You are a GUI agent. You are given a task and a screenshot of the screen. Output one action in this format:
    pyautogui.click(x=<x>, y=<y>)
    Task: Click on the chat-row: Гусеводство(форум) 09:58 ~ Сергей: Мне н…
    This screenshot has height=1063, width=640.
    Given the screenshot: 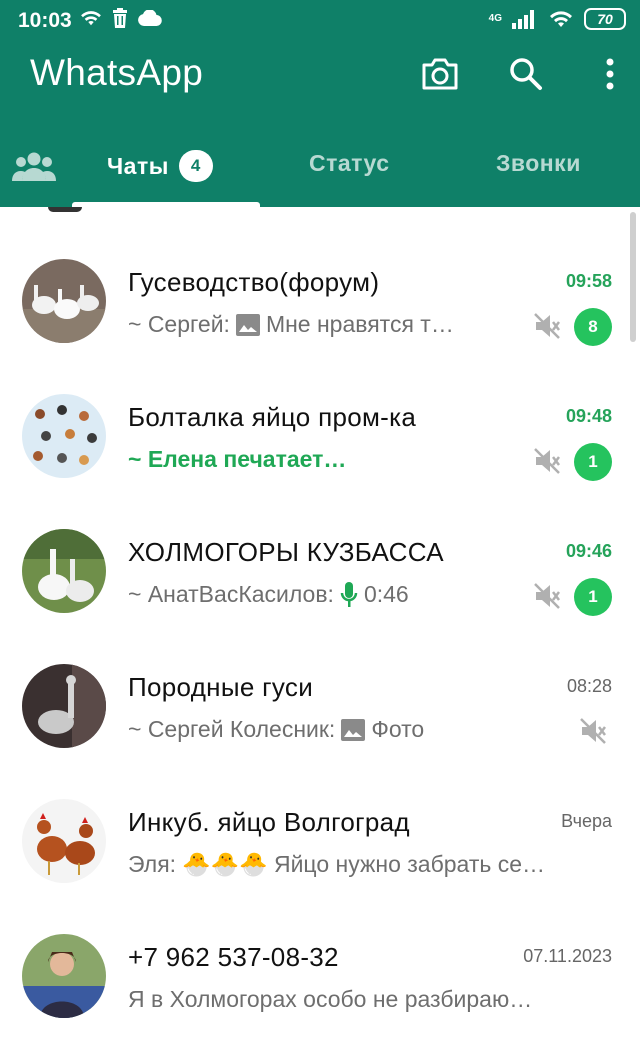 What is the action you would take?
    pyautogui.click(x=320, y=276)
    